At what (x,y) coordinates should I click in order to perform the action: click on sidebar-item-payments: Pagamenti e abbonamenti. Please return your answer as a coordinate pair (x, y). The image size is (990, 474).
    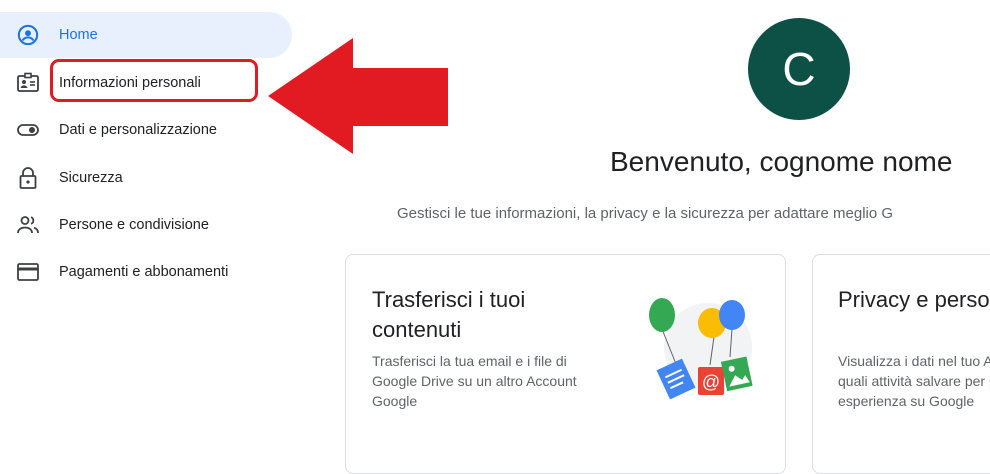
    Looking at the image, I should click on (146, 272).